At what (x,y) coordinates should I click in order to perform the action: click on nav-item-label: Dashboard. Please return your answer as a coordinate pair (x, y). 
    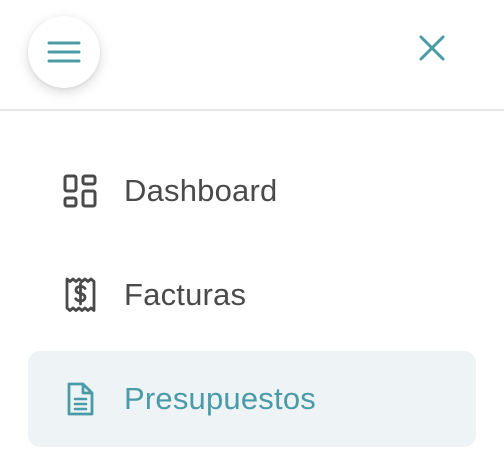
    Looking at the image, I should click on (201, 190).